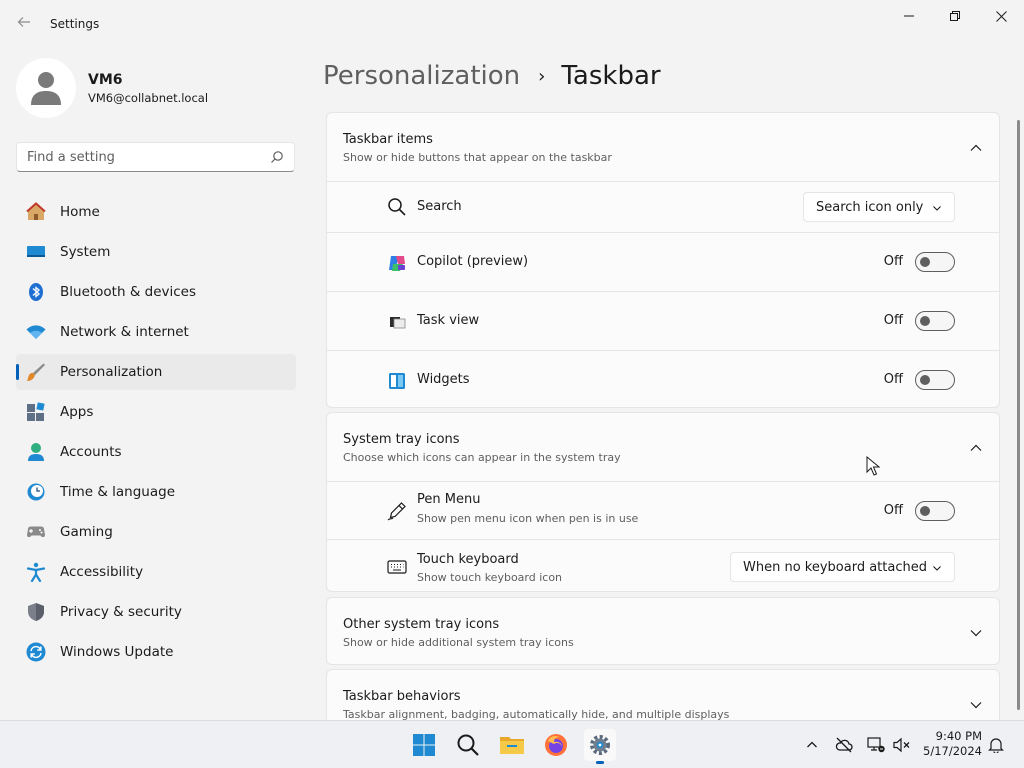 The width and height of the screenshot is (1024, 768). Describe the element at coordinates (893, 510) in the screenshot. I see `pen-menu-state: Off` at that location.